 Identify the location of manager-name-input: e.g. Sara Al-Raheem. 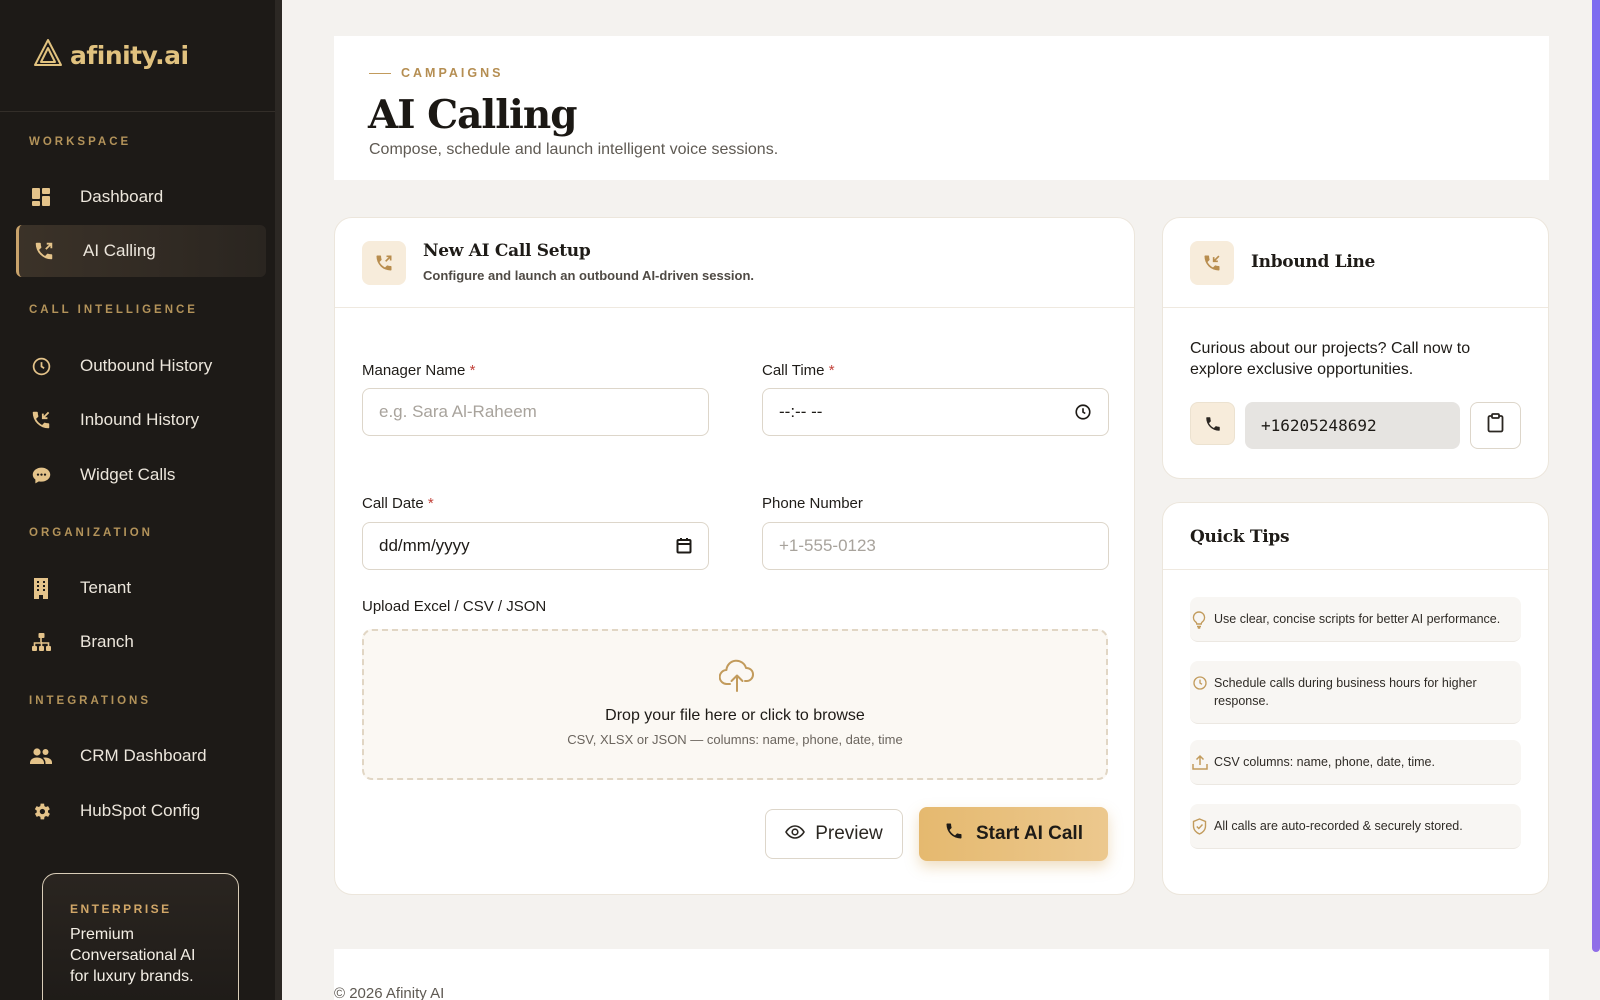
(535, 412).